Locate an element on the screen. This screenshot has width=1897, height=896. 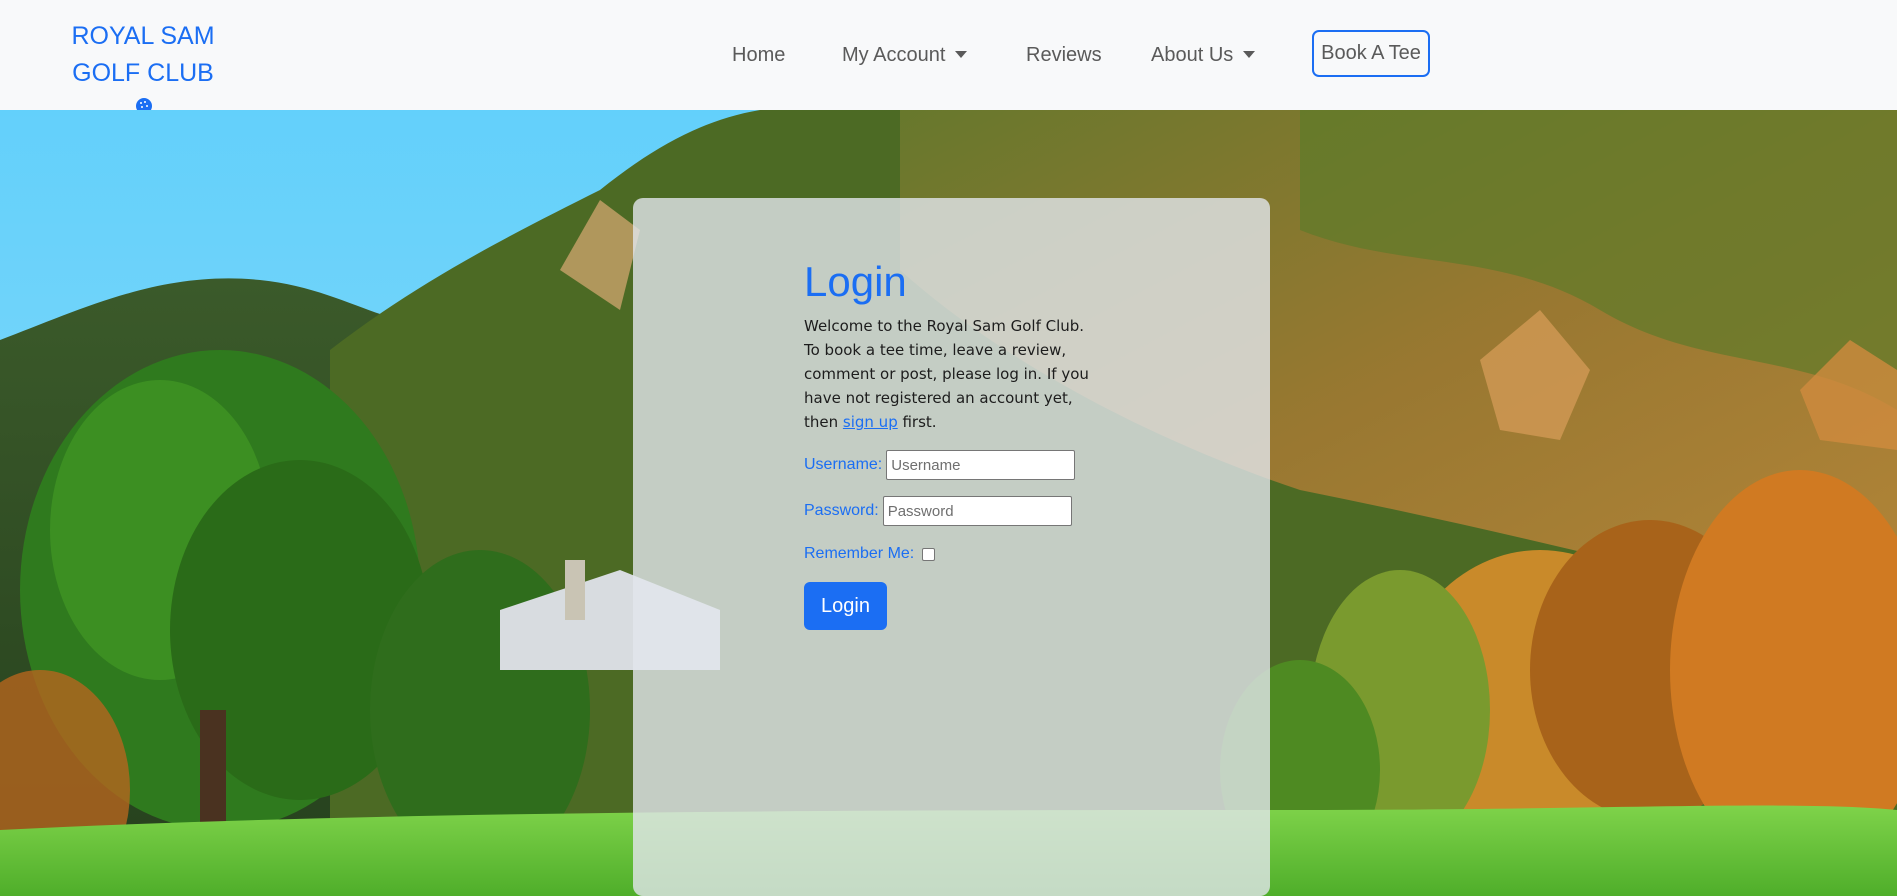
brand-line-2: GOLF CLUB is located at coordinates (143, 73).